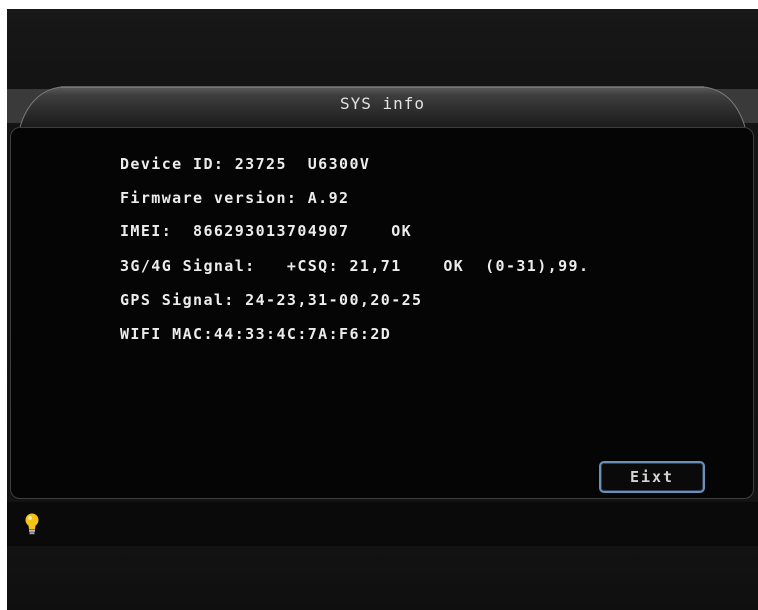 This screenshot has height=610, width=758. Describe the element at coordinates (235, 198) in the screenshot. I see `firmware-version-line: Firmware version: A.92` at that location.